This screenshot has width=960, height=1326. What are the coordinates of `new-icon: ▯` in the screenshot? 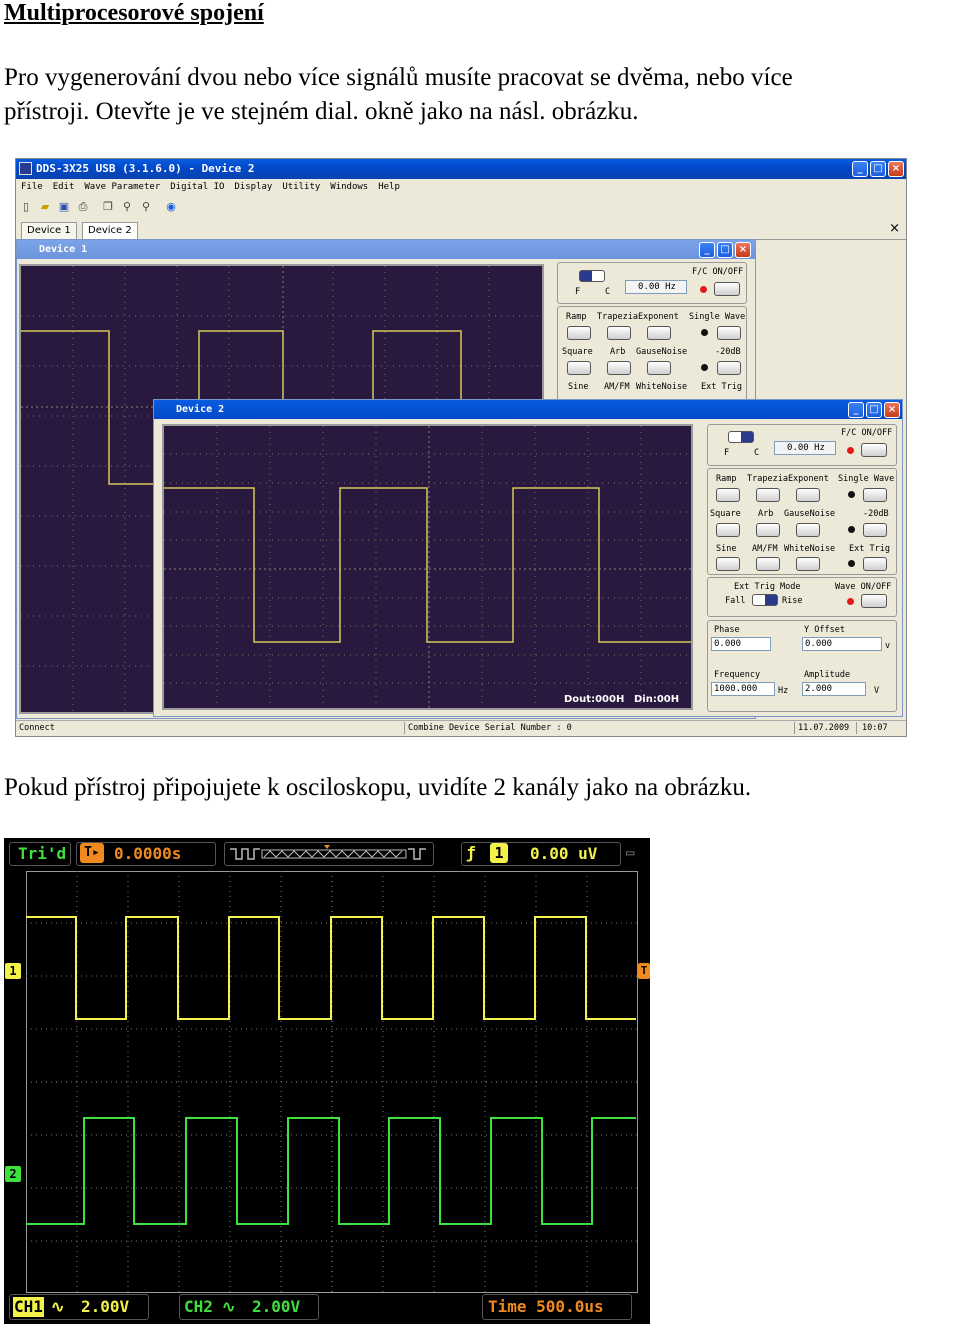 It's located at (26, 207).